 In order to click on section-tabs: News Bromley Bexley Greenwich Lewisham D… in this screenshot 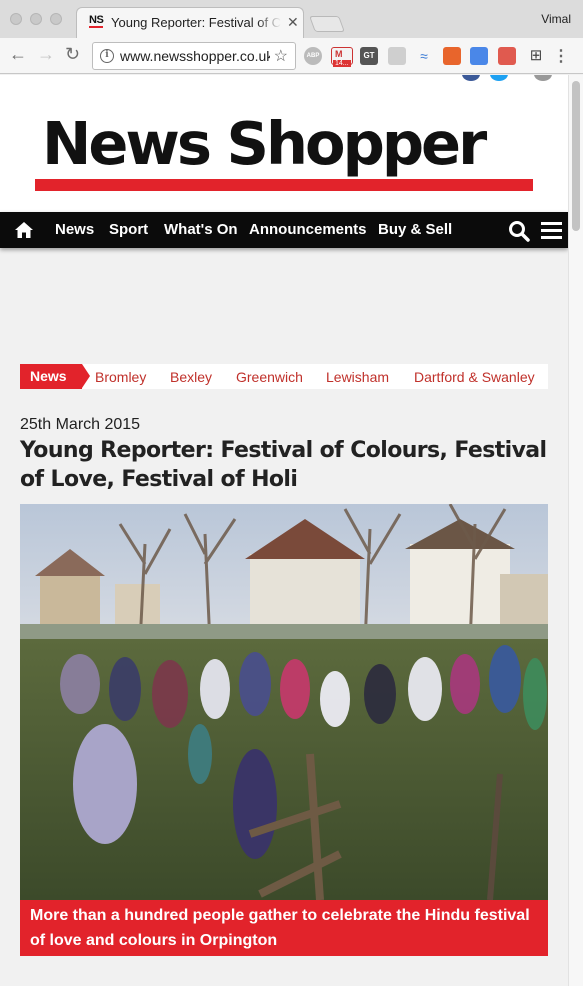, I will do `click(284, 376)`.